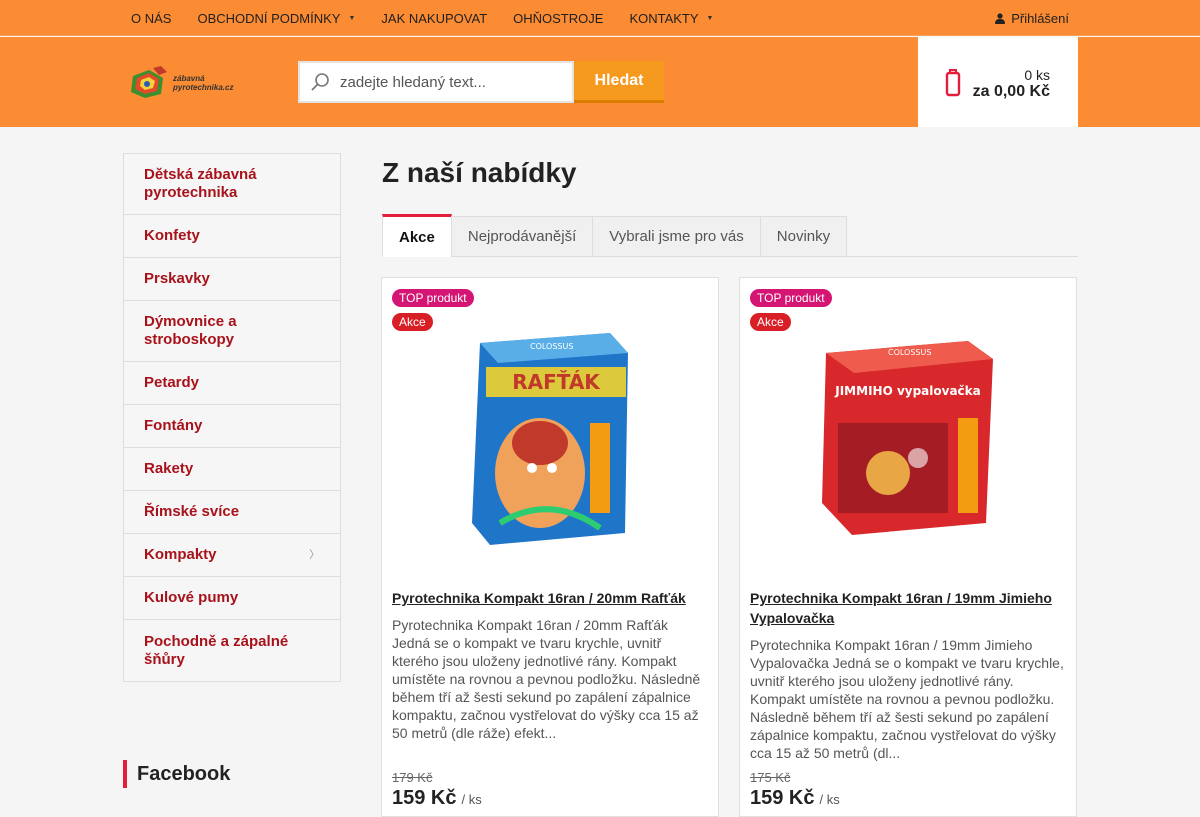 The width and height of the screenshot is (1200, 817). I want to click on logo-text: zábavná pyrotechnika.cz, so click(203, 83).